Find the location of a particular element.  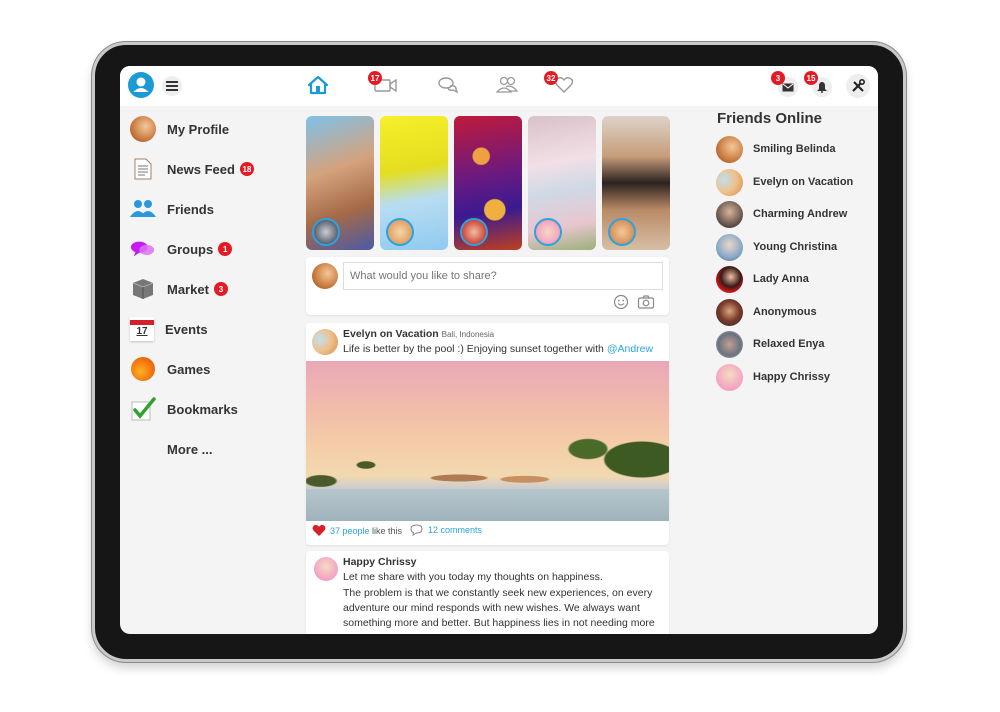

tools-icon is located at coordinates (858, 85).